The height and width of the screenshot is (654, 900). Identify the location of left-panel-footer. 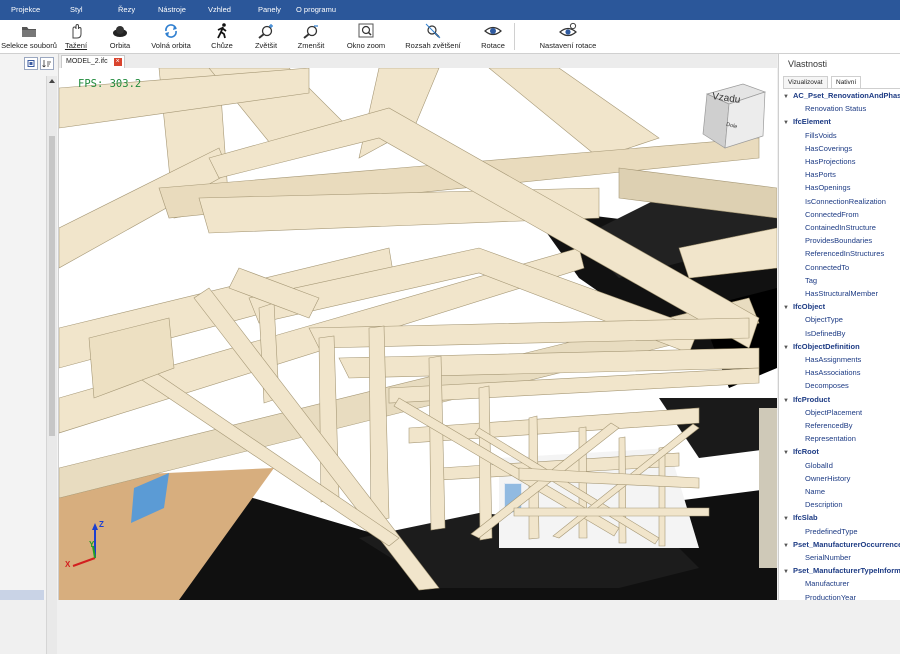
(22, 595).